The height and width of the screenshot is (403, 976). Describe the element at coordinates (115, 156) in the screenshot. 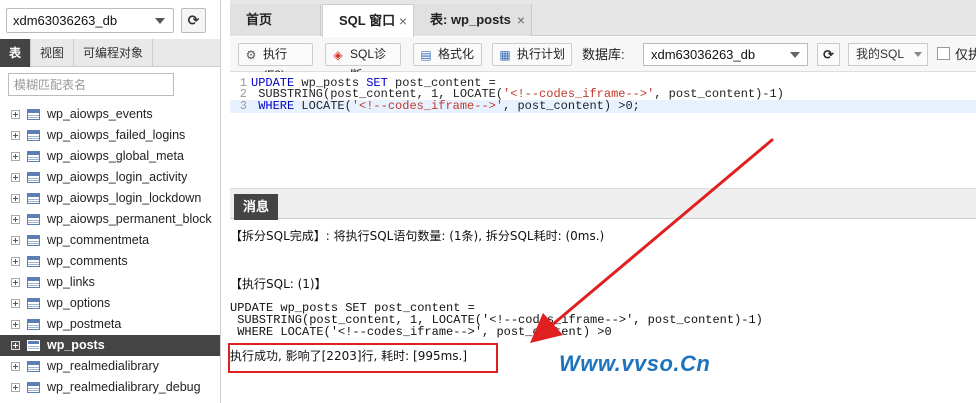

I see `table-name: wp_aiowps_global_meta` at that location.